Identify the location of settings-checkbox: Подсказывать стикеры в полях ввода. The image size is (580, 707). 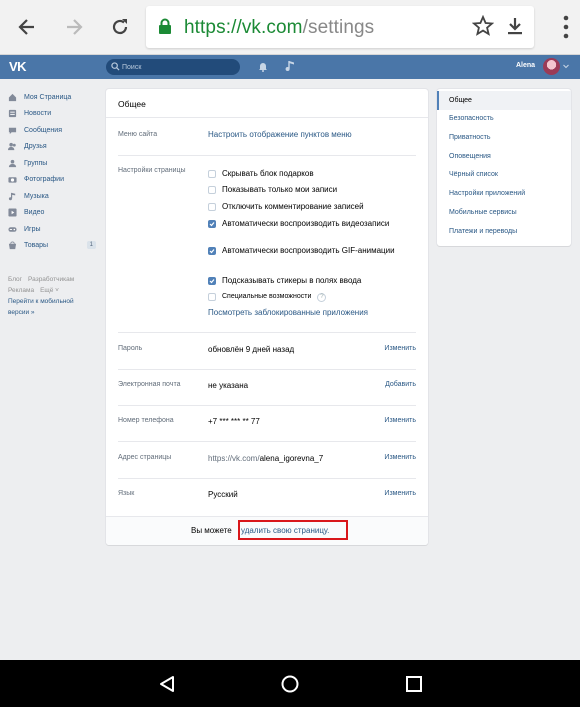
(313, 281).